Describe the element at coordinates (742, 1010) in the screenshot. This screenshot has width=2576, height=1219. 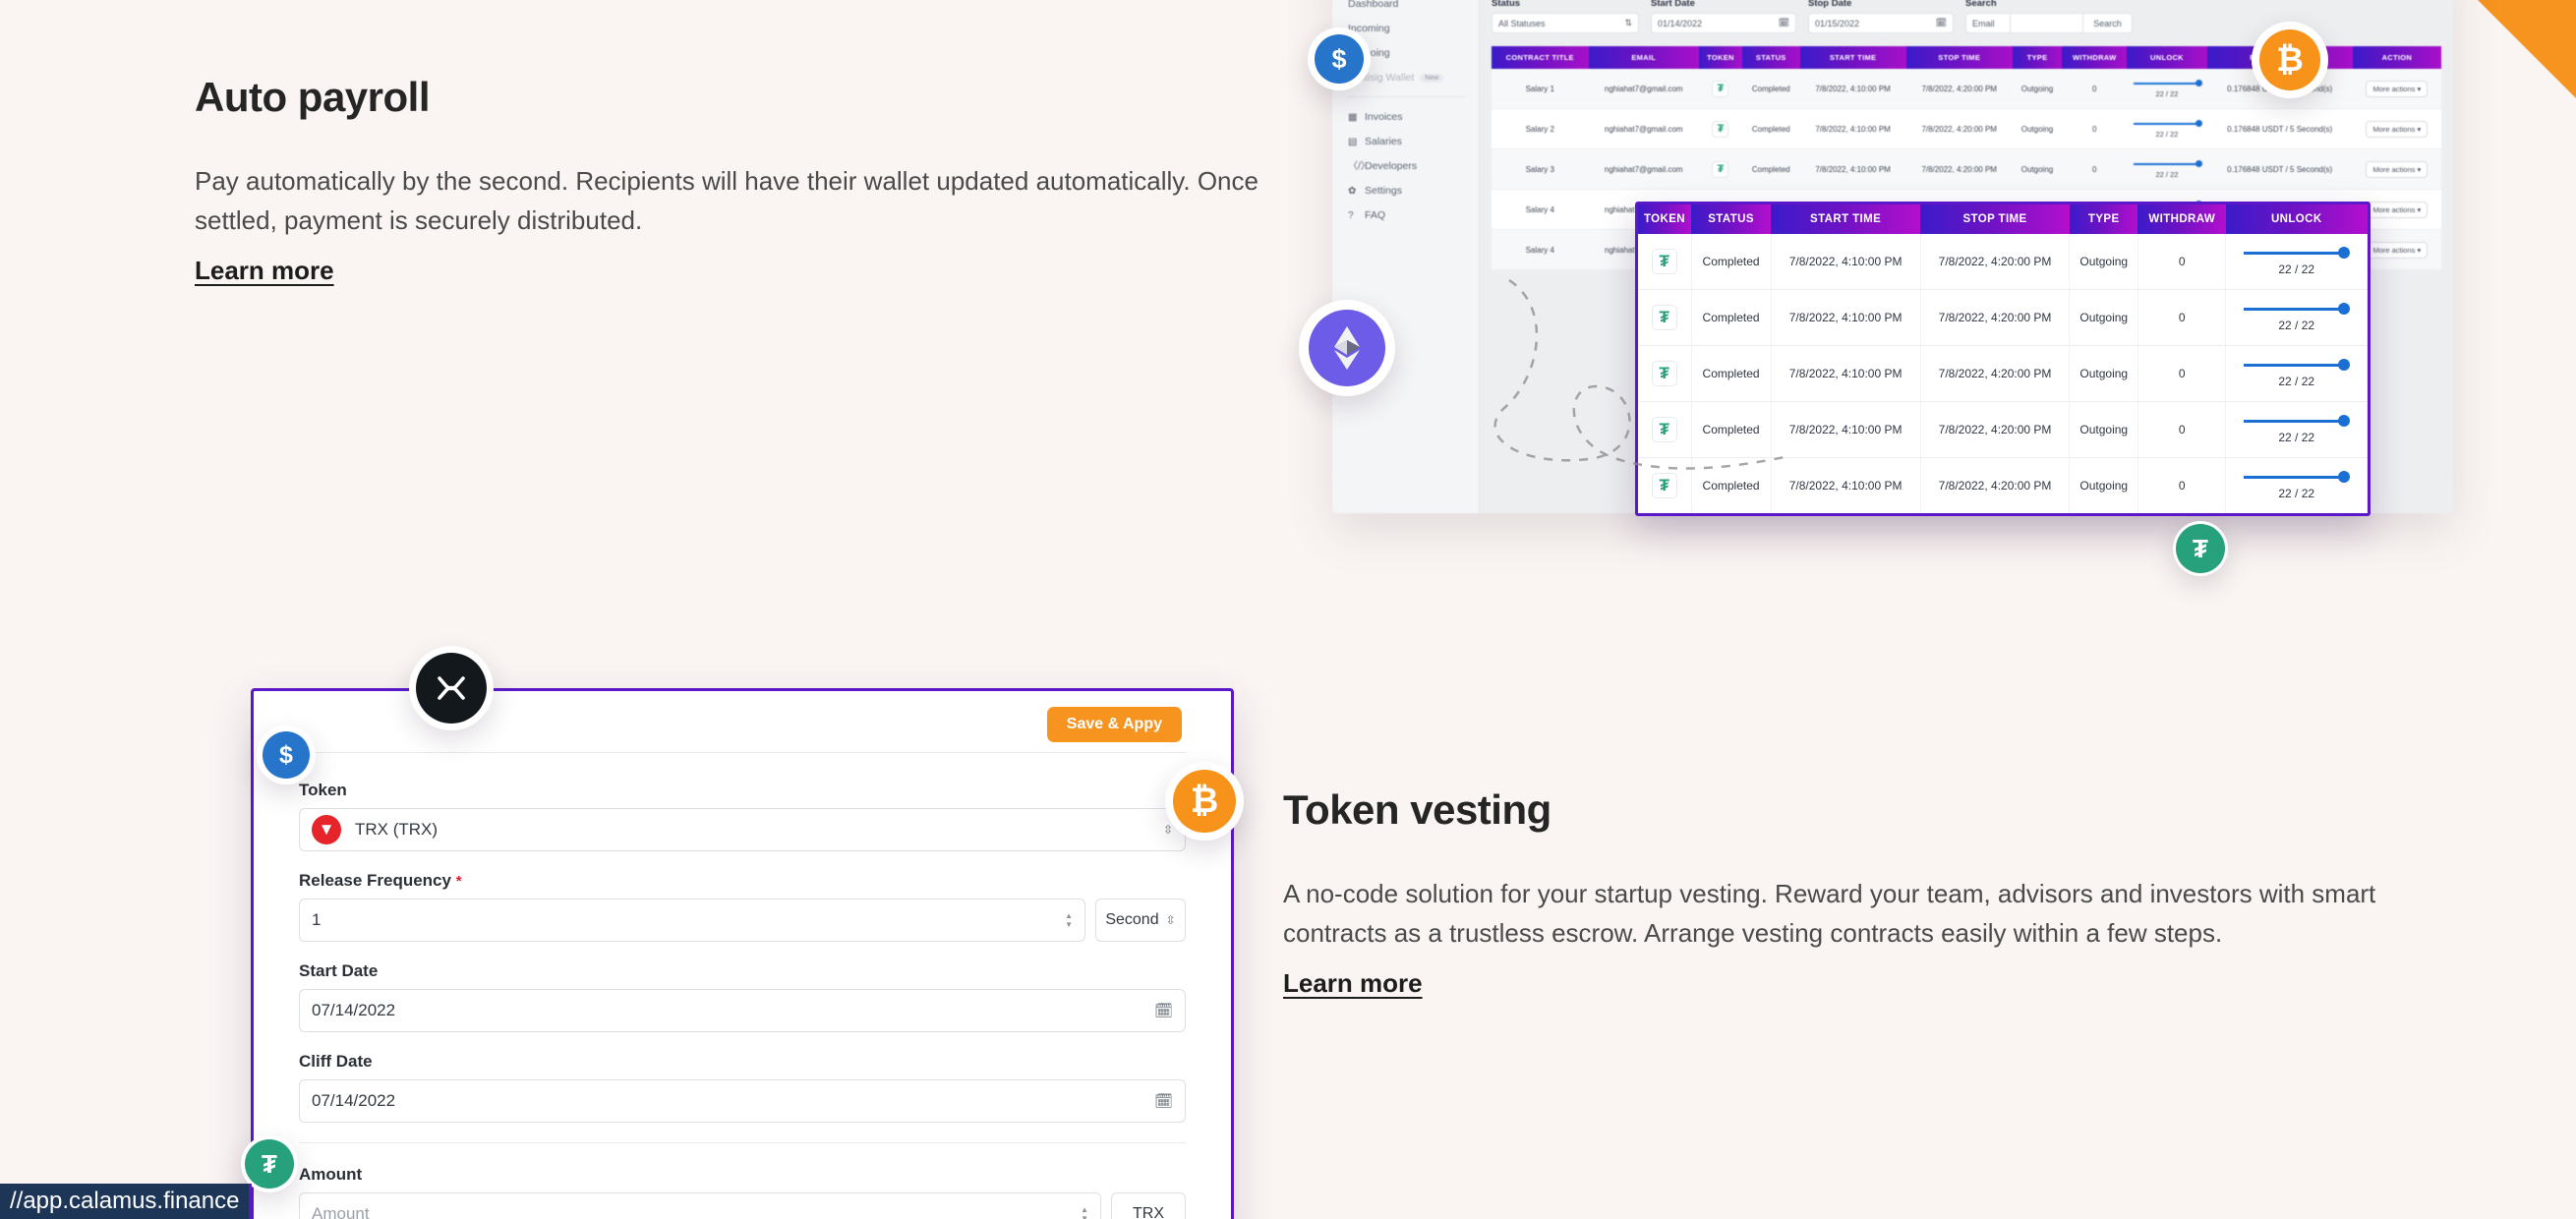
I see `start-date-input: 07/14/2022 🗓` at that location.